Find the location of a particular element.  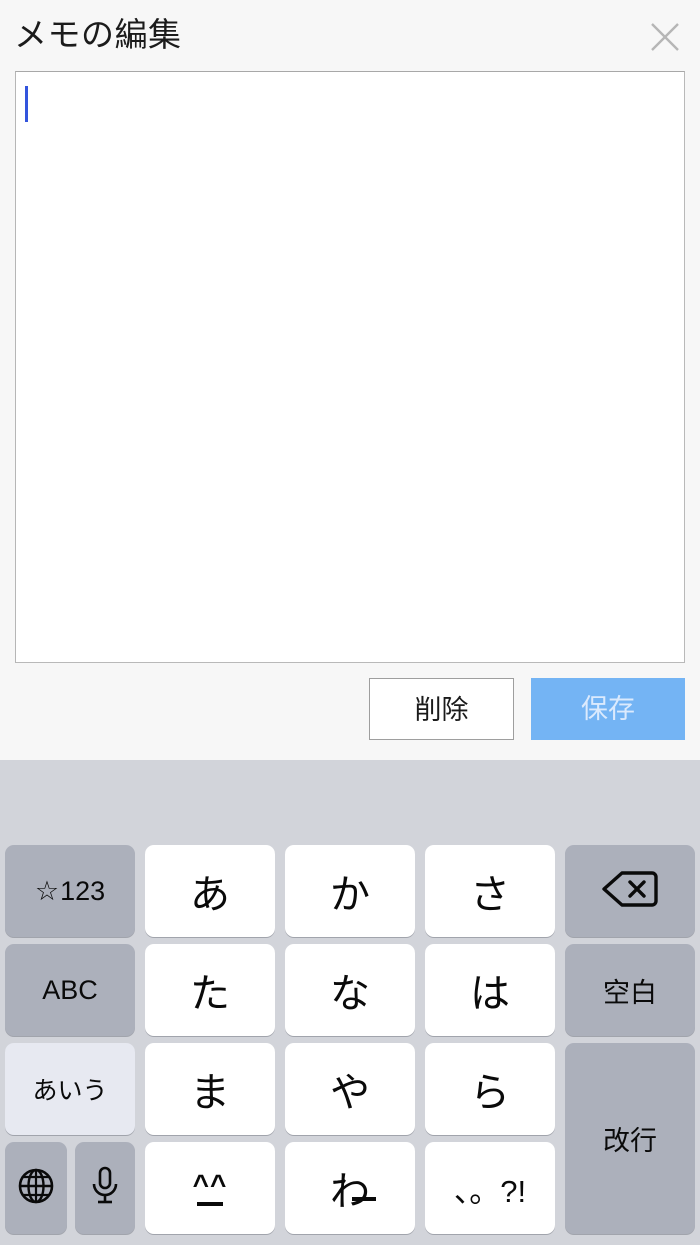

key-symbols-label: 123 is located at coordinates (83, 890).